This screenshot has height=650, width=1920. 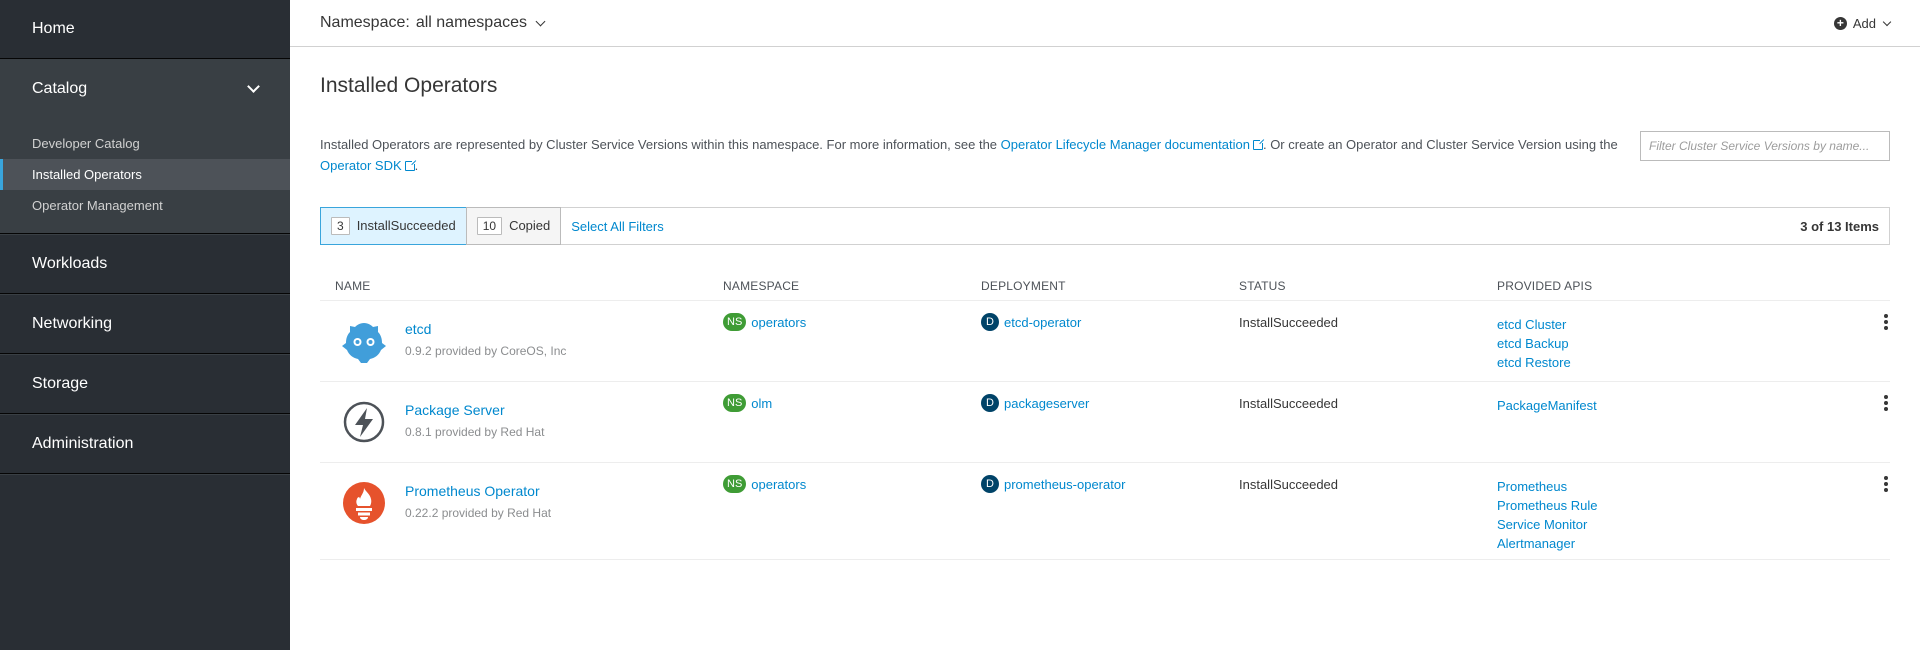 What do you see at coordinates (364, 422) in the screenshot?
I see `lightning-bolt-icon` at bounding box center [364, 422].